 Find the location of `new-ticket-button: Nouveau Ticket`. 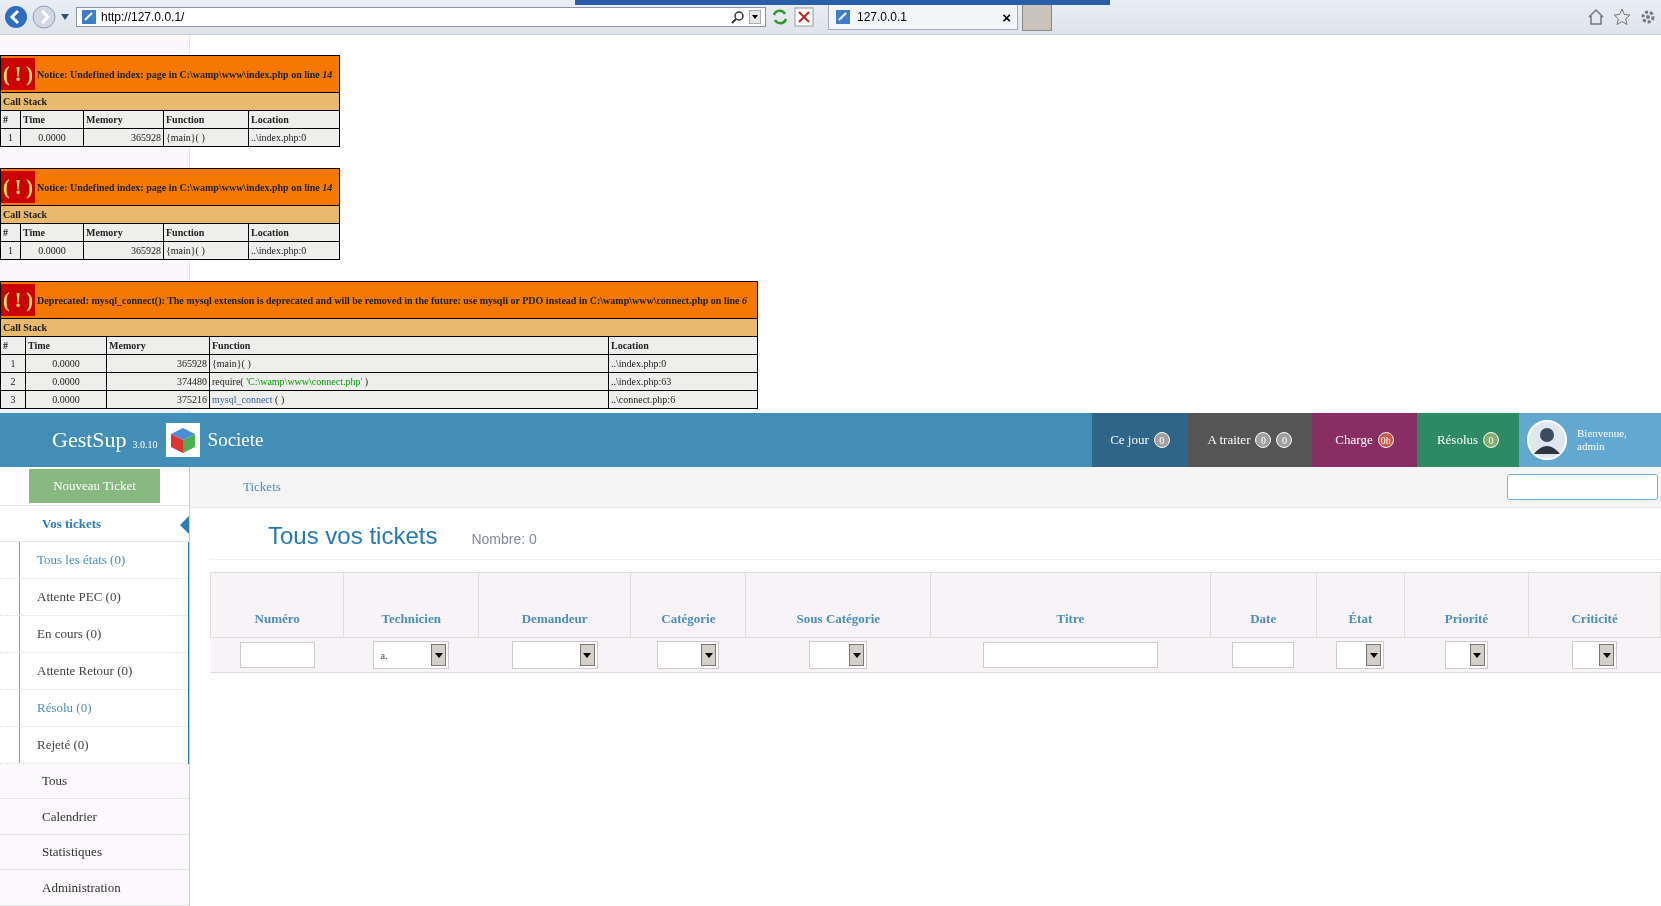

new-ticket-button: Nouveau Ticket is located at coordinates (94, 486).